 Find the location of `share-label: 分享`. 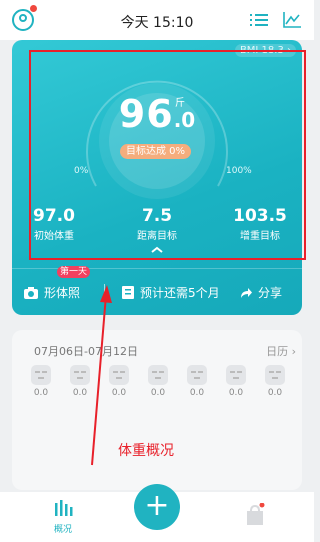

share-label: 分享 is located at coordinates (270, 293).